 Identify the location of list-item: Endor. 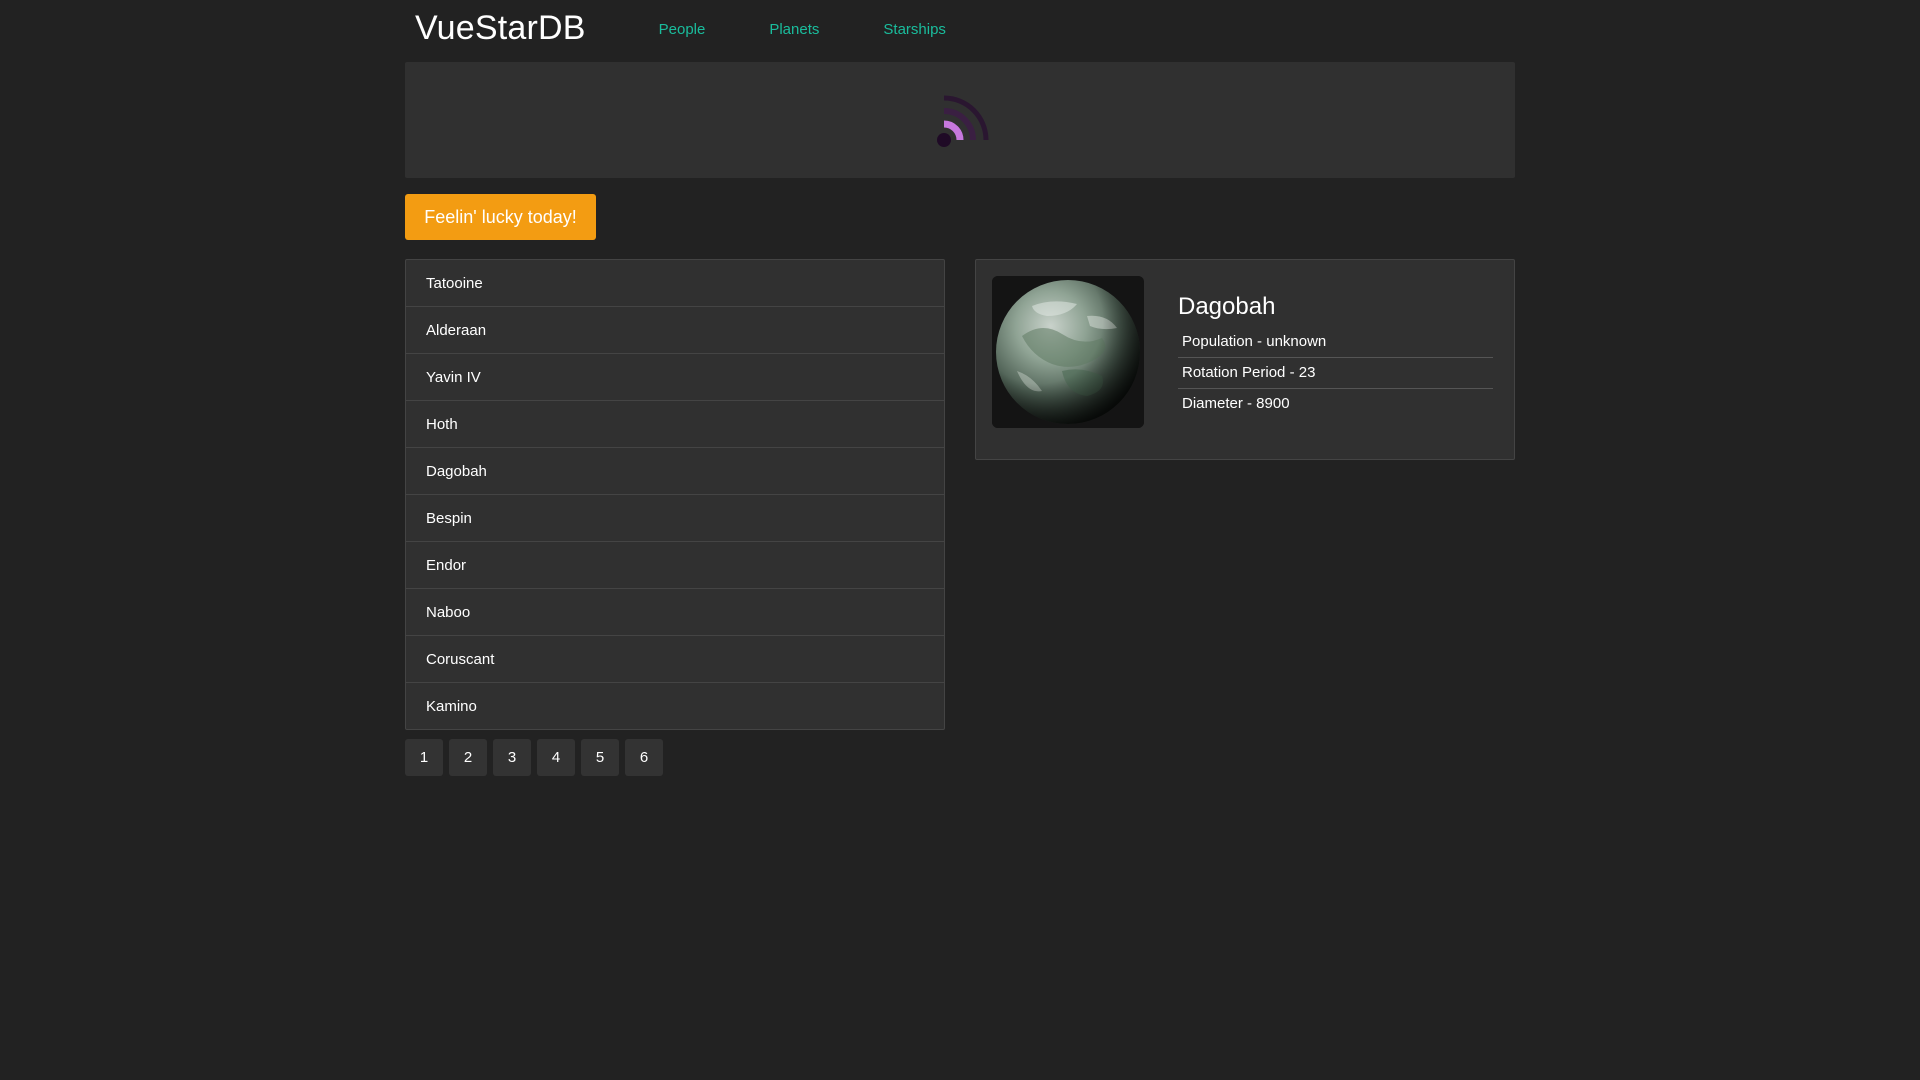
(675, 565).